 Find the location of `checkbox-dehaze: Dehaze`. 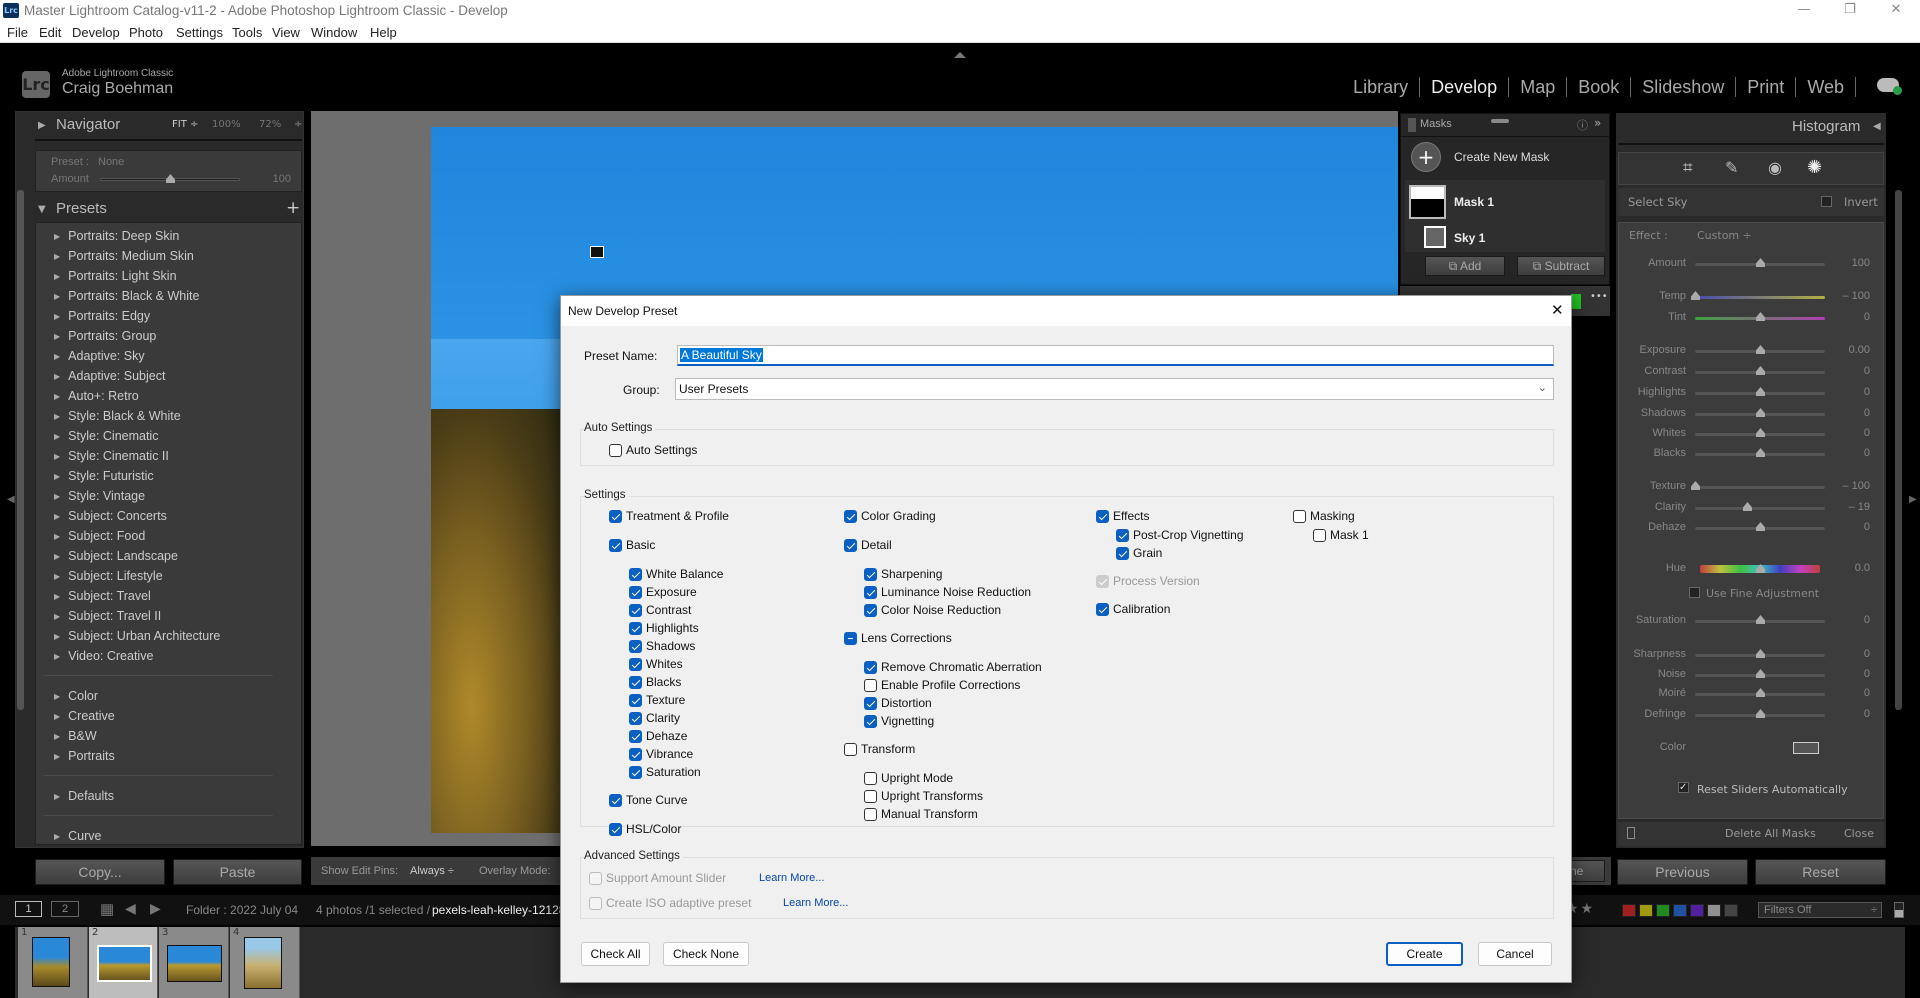

checkbox-dehaze: Dehaze is located at coordinates (658, 736).